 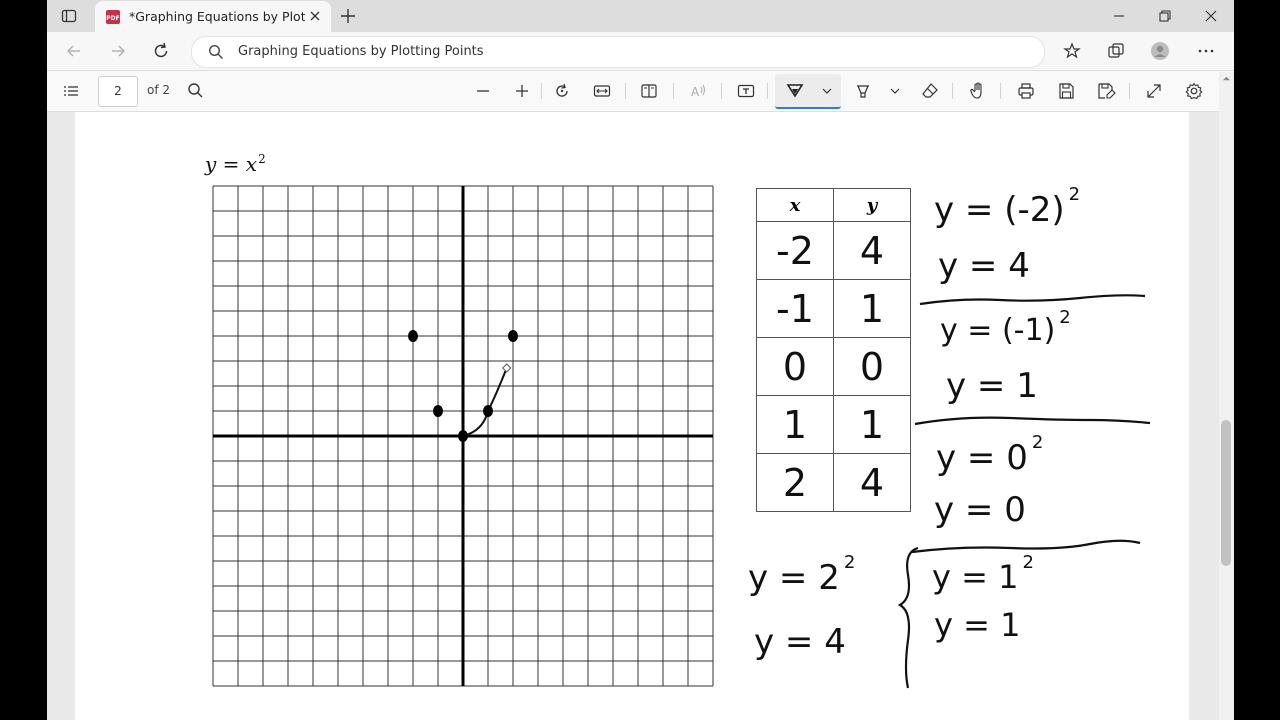 I want to click on handwritten-note: y = 12, so click(x=983, y=574).